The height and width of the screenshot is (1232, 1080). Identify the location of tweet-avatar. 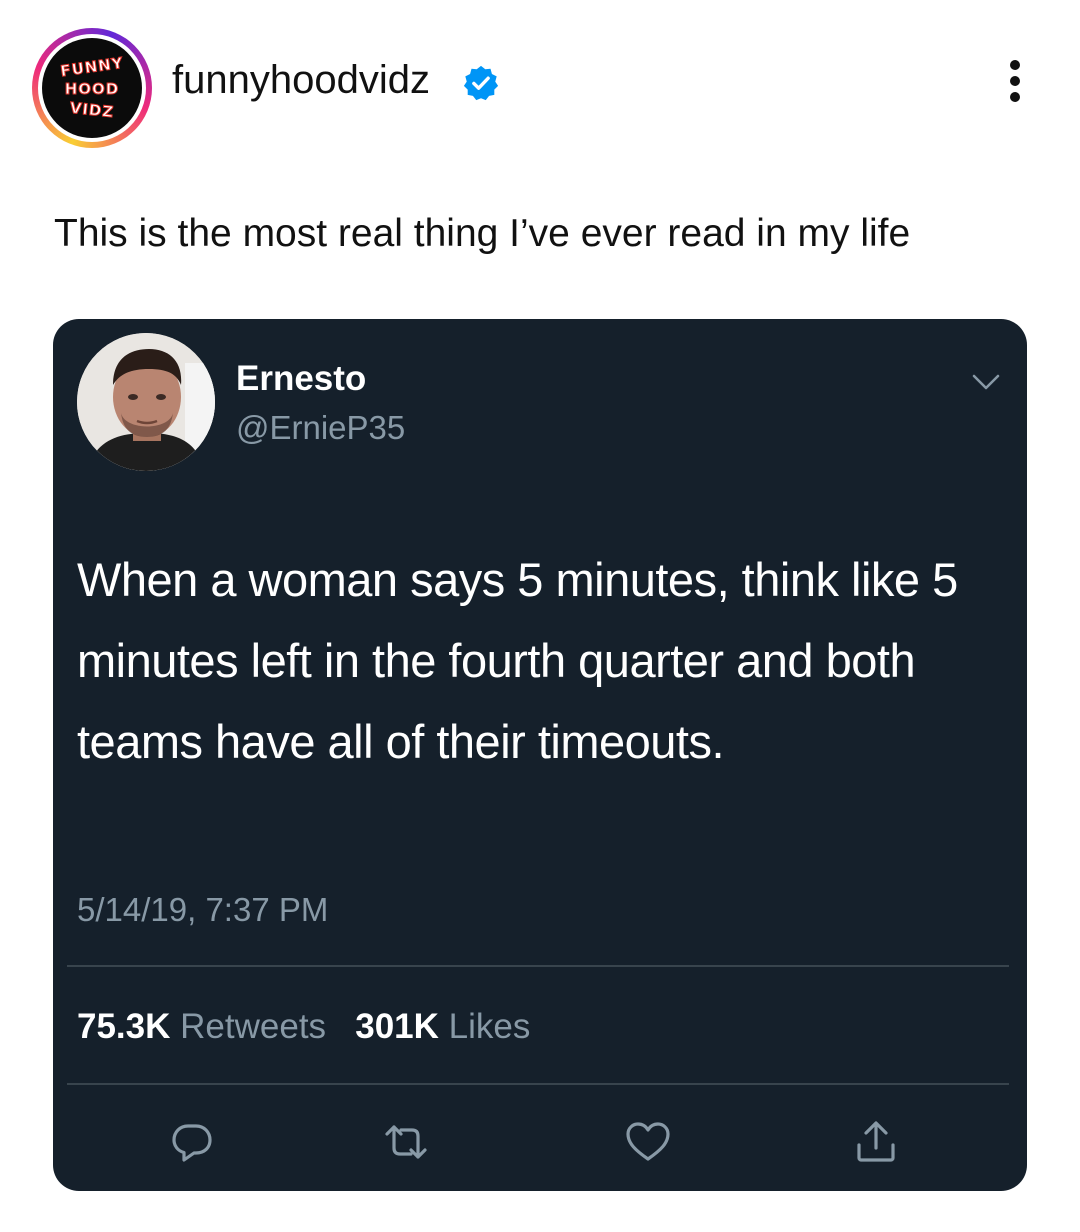
(146, 402).